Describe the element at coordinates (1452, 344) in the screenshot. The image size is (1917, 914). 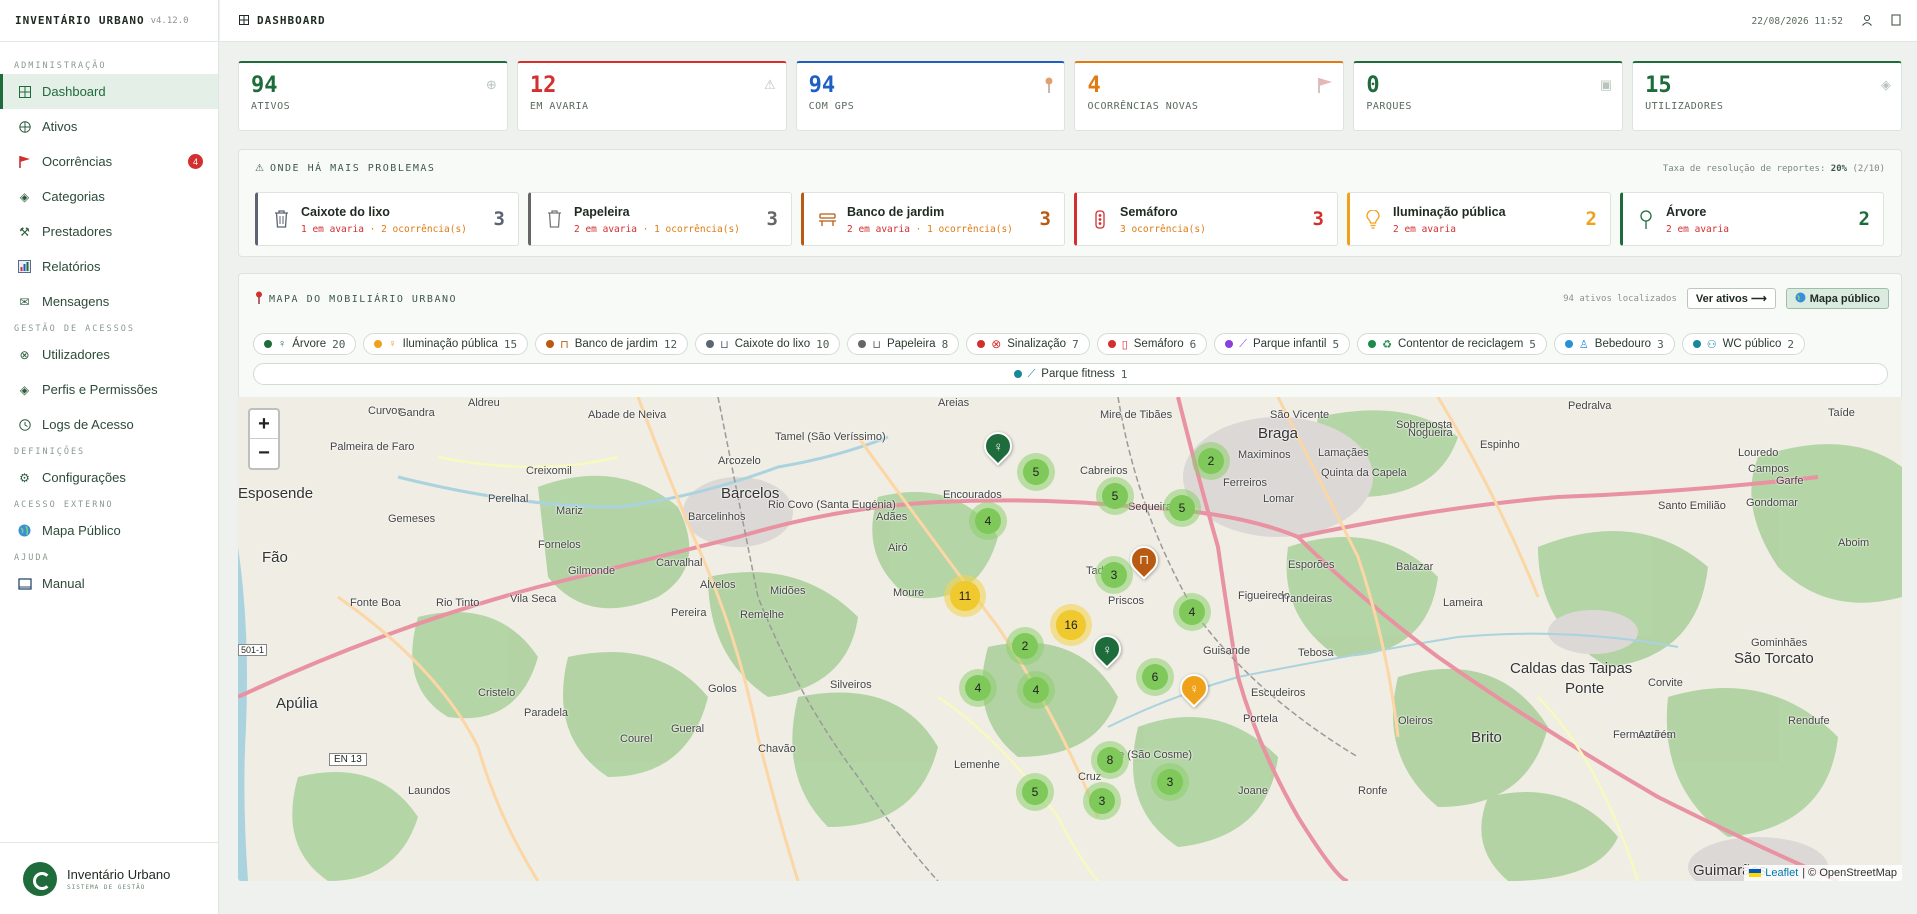
I see `filter-chip-reciclagem: ♻ Contentor de reciclagem 5` at that location.